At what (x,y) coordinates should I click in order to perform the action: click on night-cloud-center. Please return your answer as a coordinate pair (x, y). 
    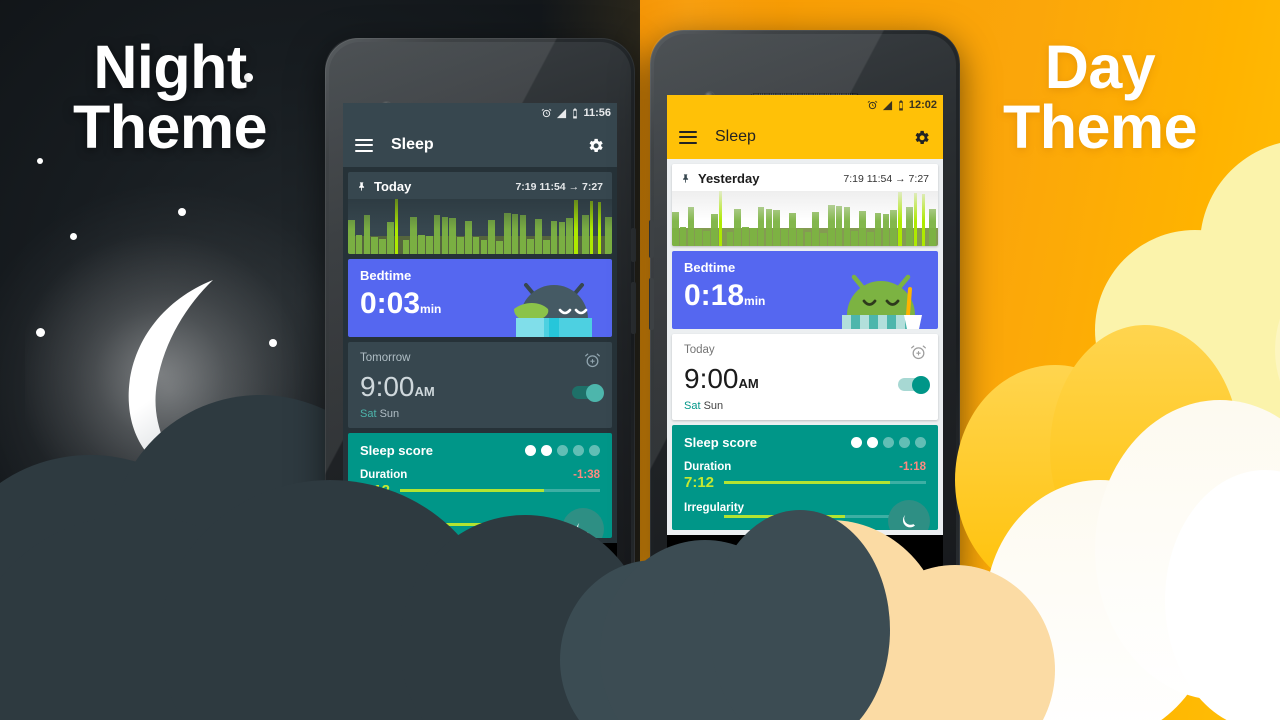
    Looking at the image, I should click on (750, 610).